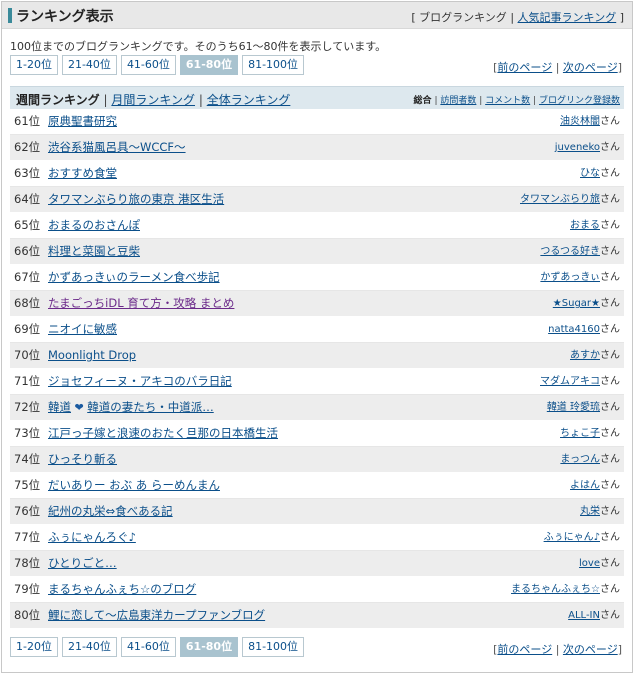 Image resolution: width=640 pixels, height=675 pixels. What do you see at coordinates (570, 251) in the screenshot?
I see `author-link: つるつる好き` at bounding box center [570, 251].